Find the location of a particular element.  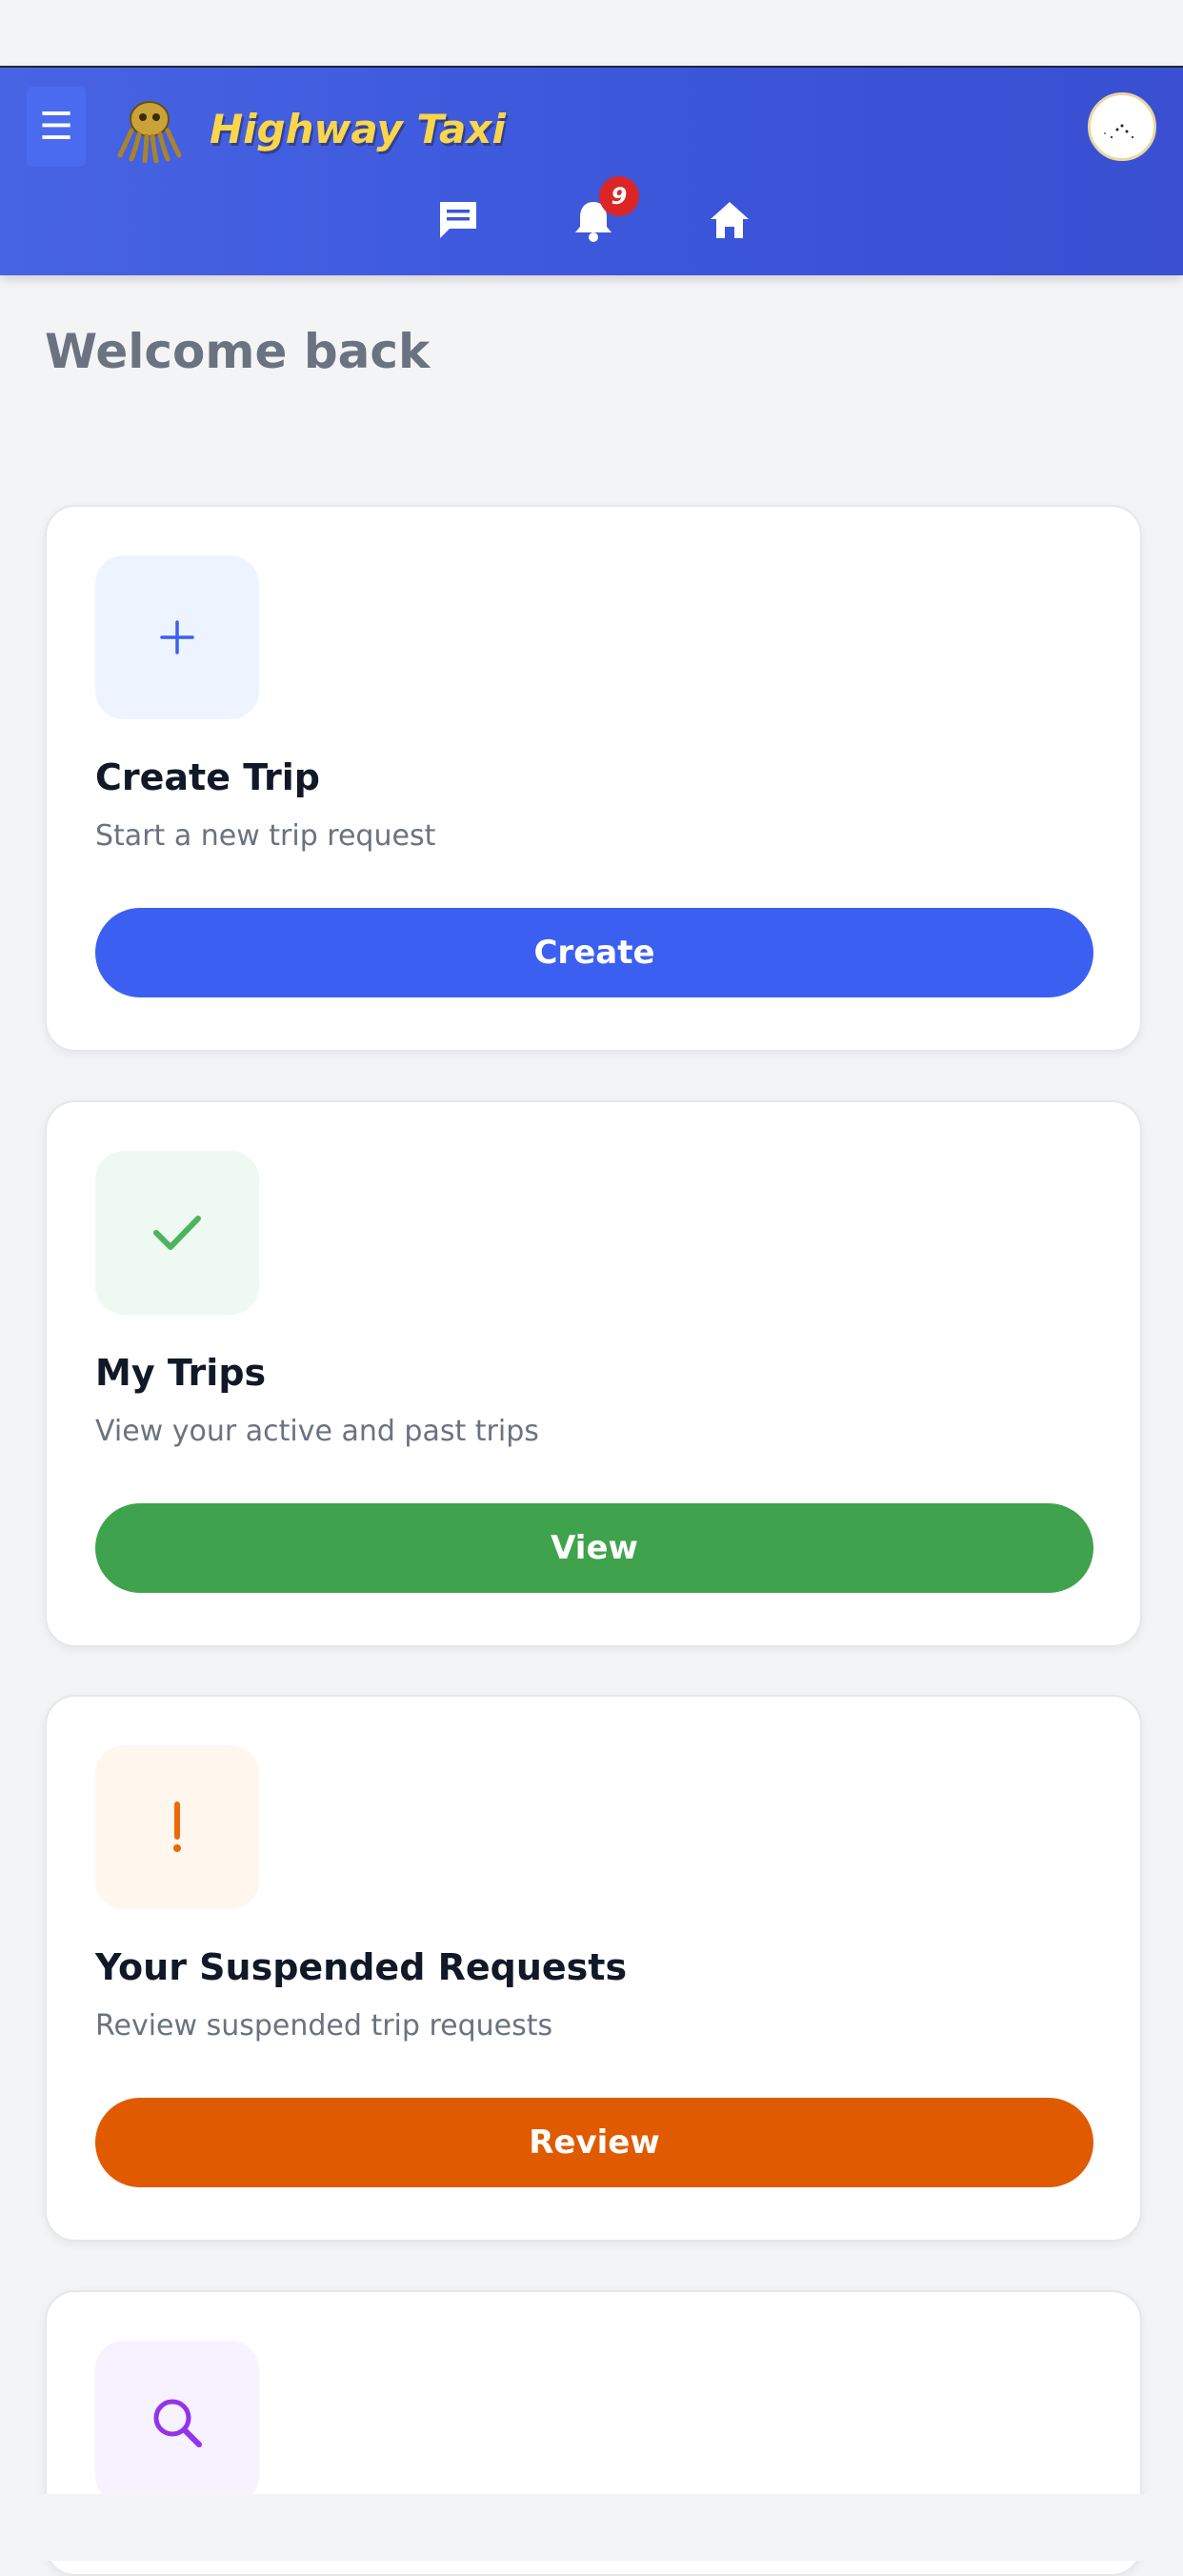

check-icon is located at coordinates (177, 1233).